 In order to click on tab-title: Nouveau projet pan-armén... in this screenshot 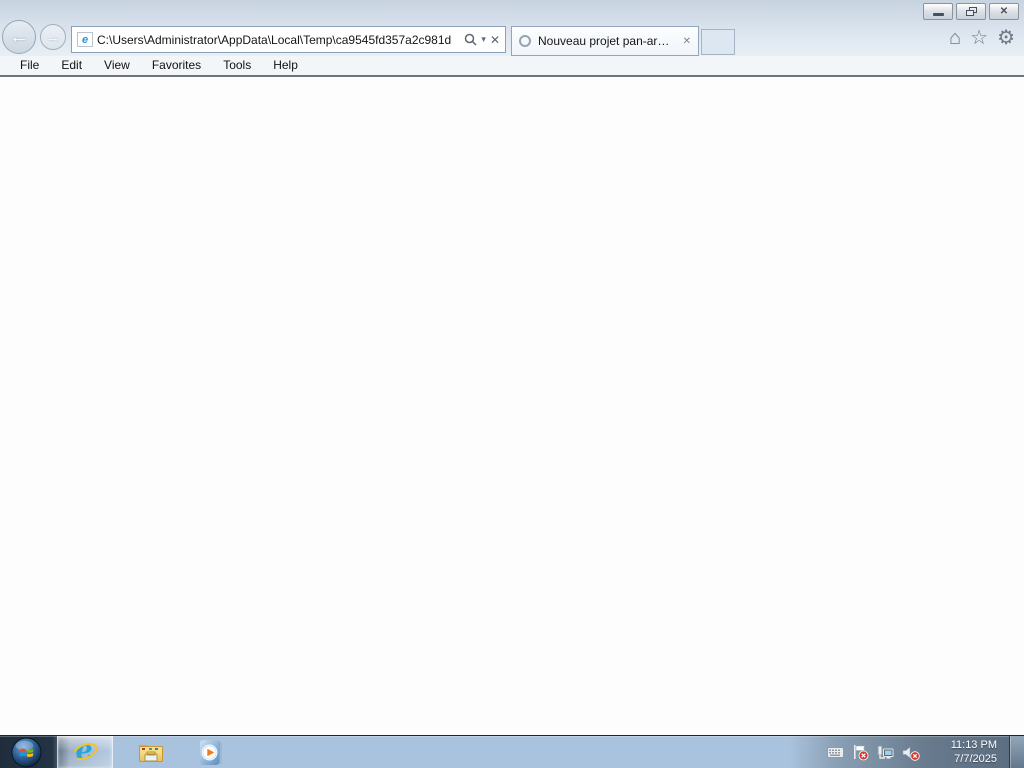, I will do `click(607, 41)`.